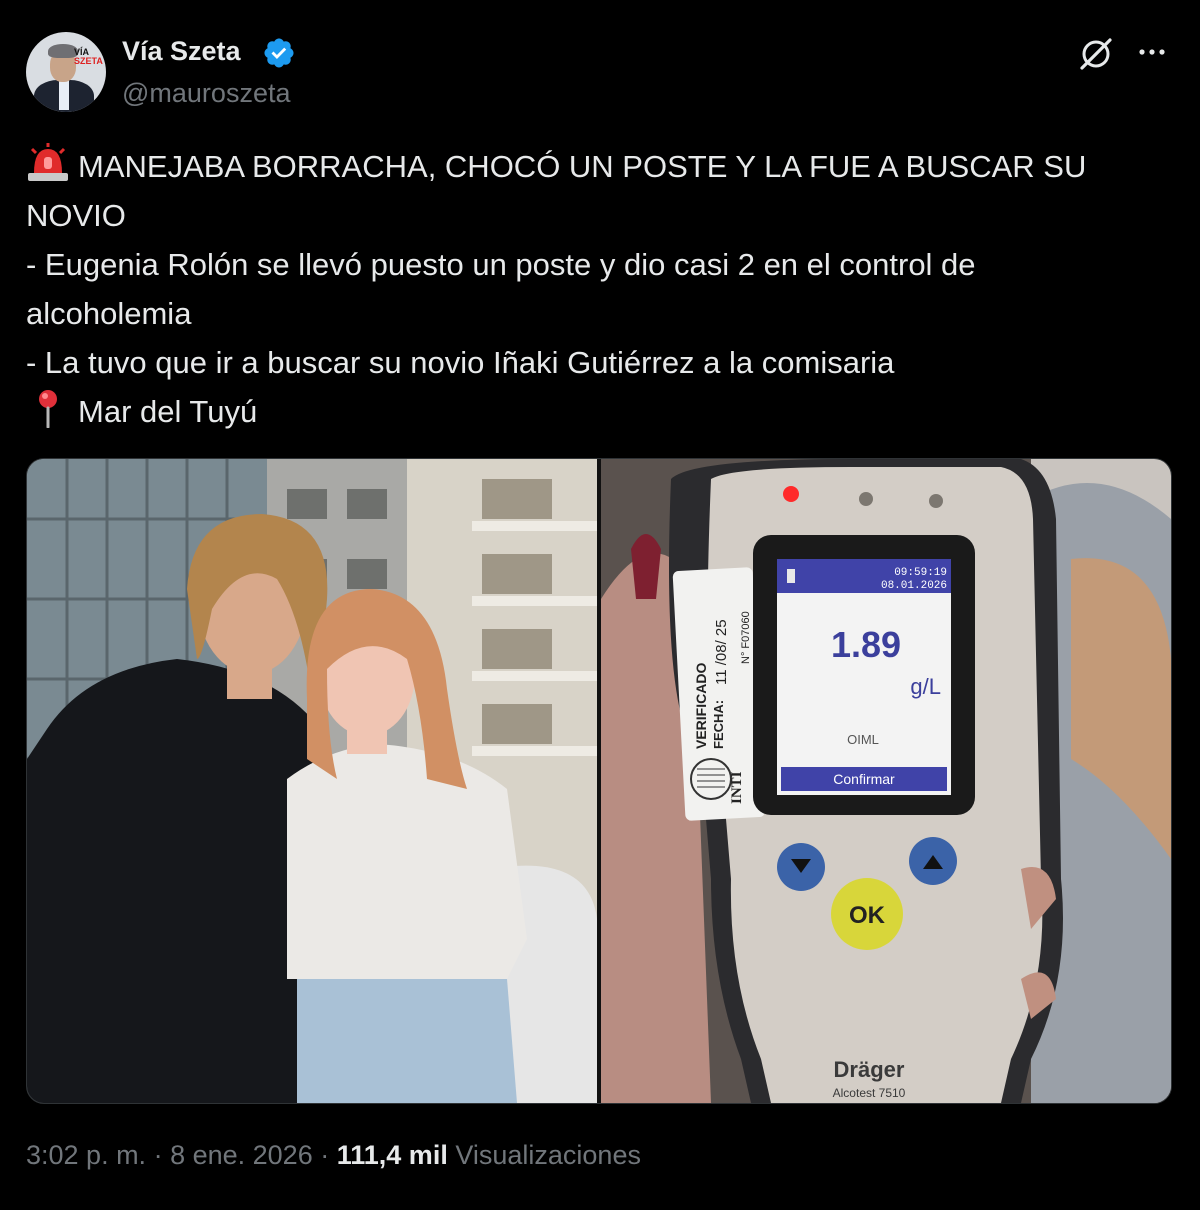 This screenshot has height=1210, width=1200. I want to click on device-brand: Dräger, so click(869, 1069).